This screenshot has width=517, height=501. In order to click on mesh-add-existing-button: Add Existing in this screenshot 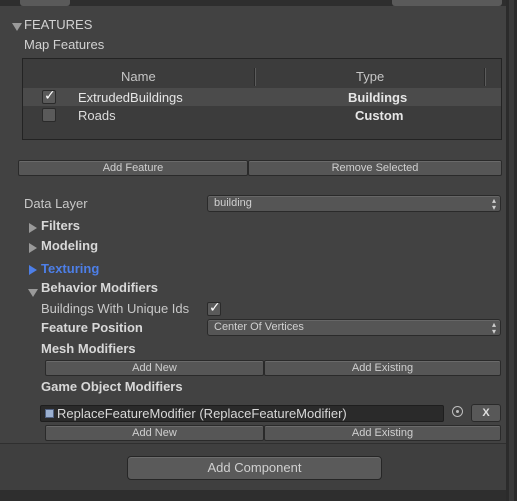, I will do `click(382, 368)`.